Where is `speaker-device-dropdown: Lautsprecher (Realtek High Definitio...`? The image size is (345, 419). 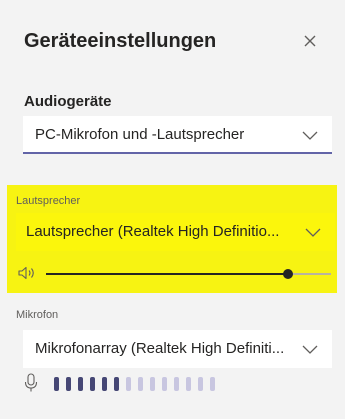 speaker-device-dropdown: Lautsprecher (Realtek High Definitio... is located at coordinates (175, 232).